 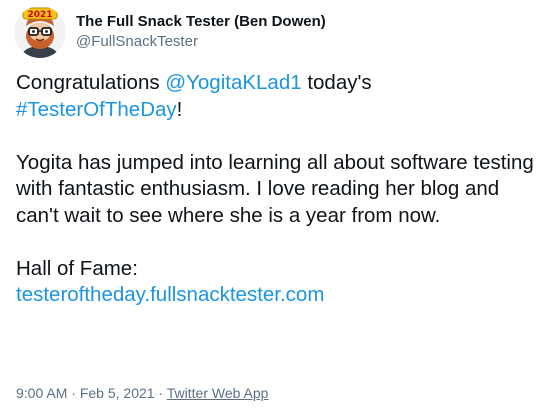 I want to click on cartoon-avatar-icon: 2021, so click(x=40, y=32).